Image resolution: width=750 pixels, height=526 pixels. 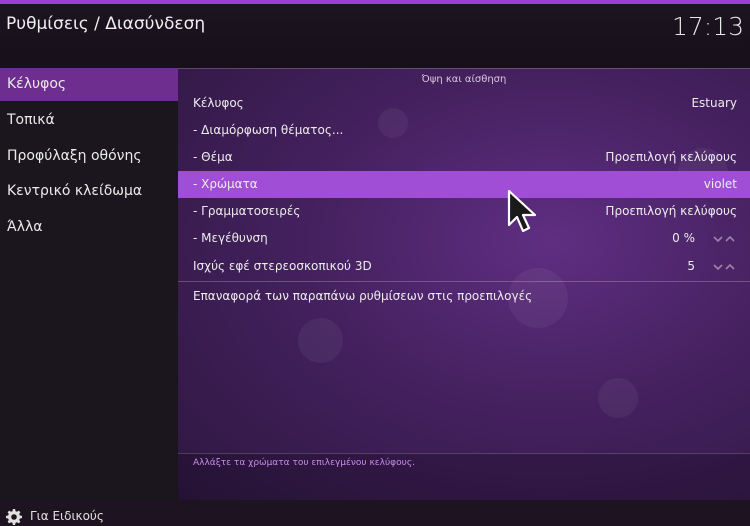 I want to click on sidebar-item-master-lock: Κεντρικό κλείδωμα, so click(x=89, y=191).